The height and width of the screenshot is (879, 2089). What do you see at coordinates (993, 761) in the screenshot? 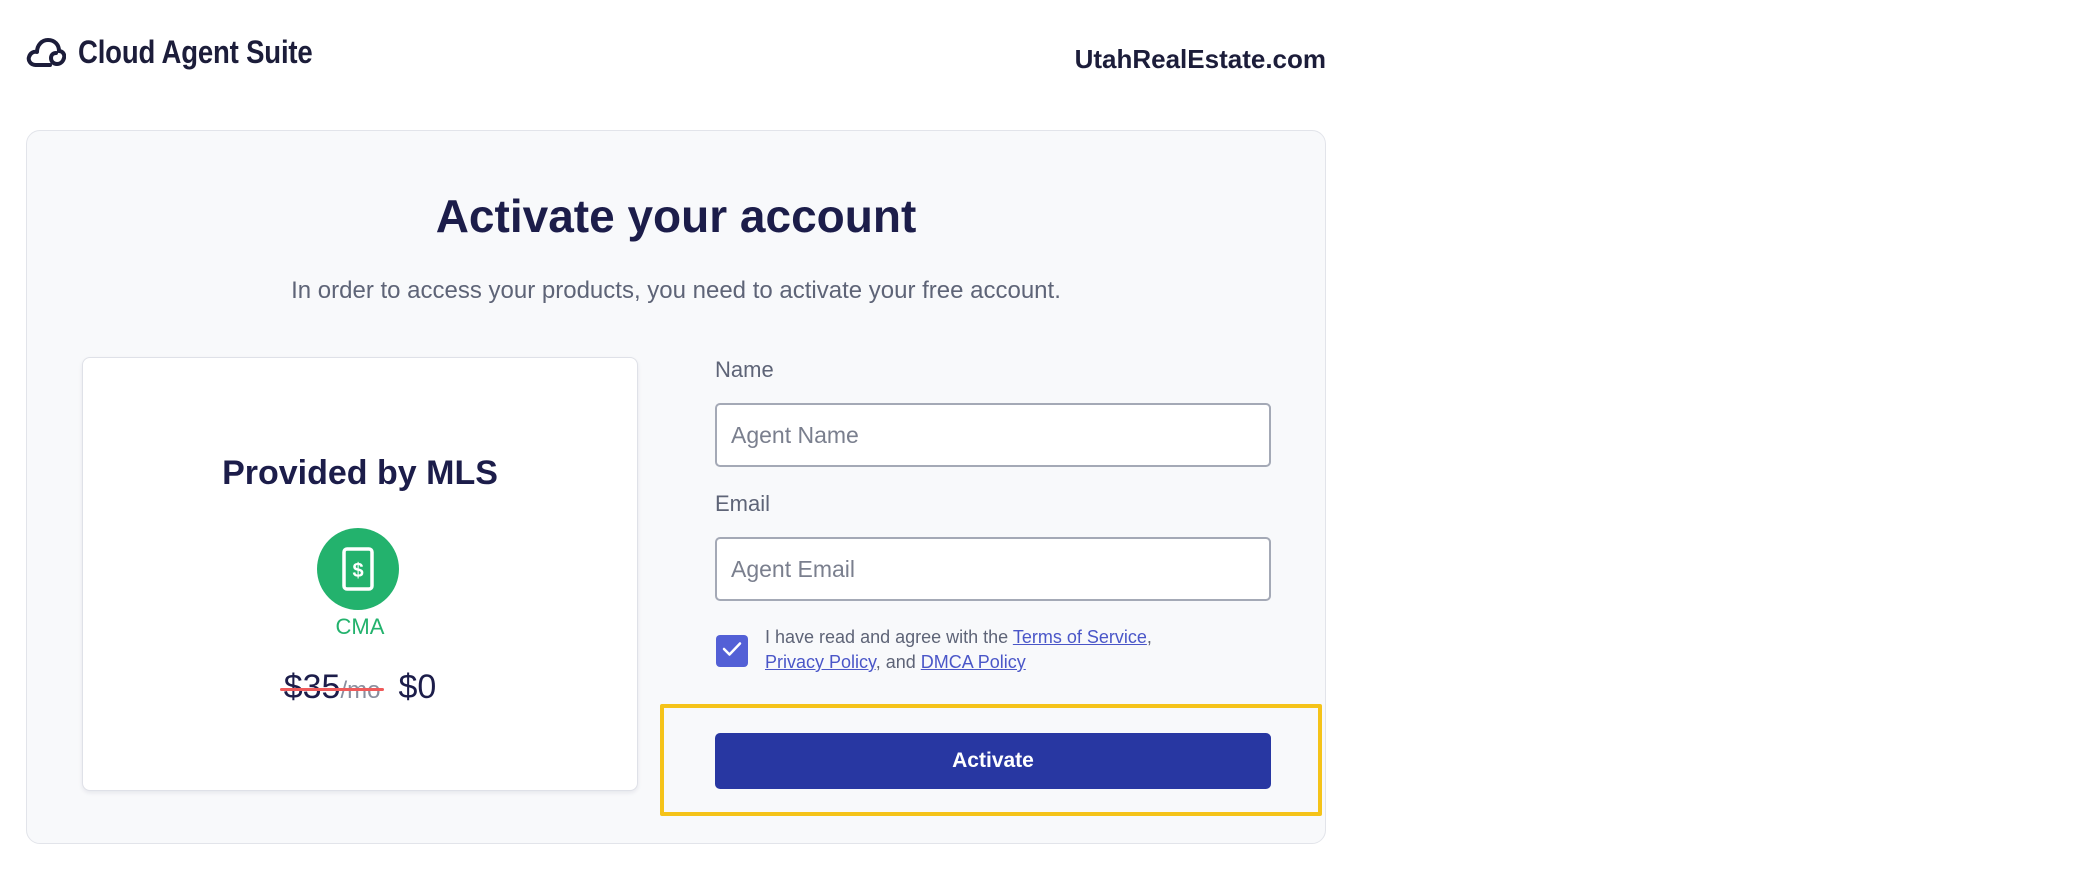
I see `activate-button: Activate` at bounding box center [993, 761].